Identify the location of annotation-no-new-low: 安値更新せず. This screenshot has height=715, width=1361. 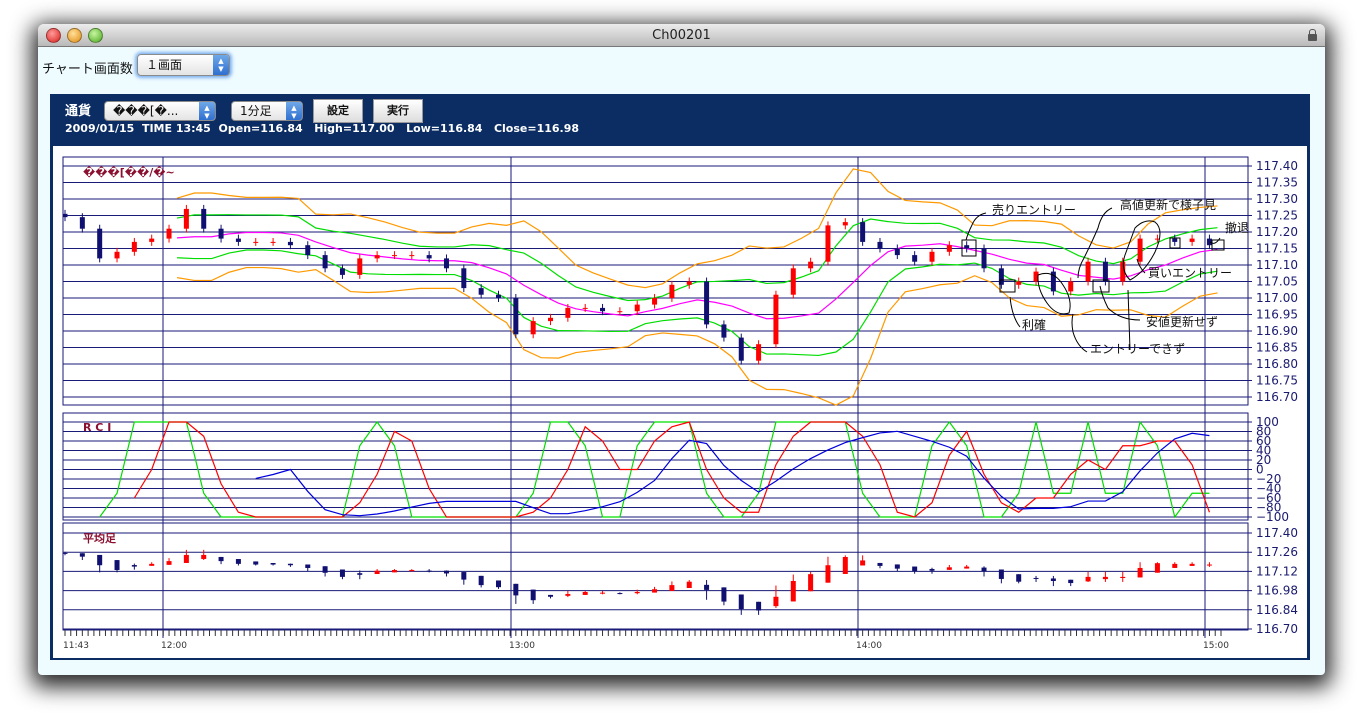
(1182, 321).